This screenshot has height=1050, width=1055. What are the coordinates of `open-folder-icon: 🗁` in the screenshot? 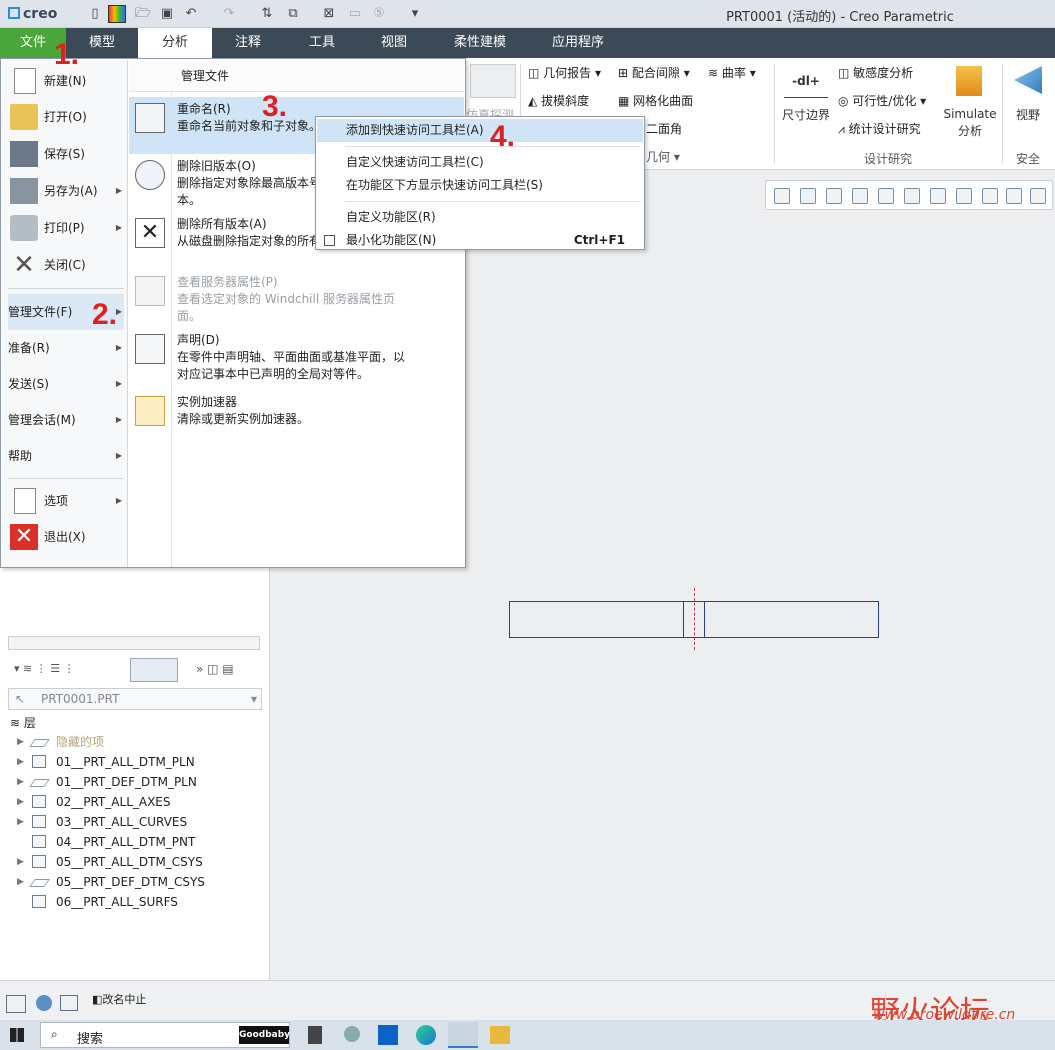 It's located at (143, 14).